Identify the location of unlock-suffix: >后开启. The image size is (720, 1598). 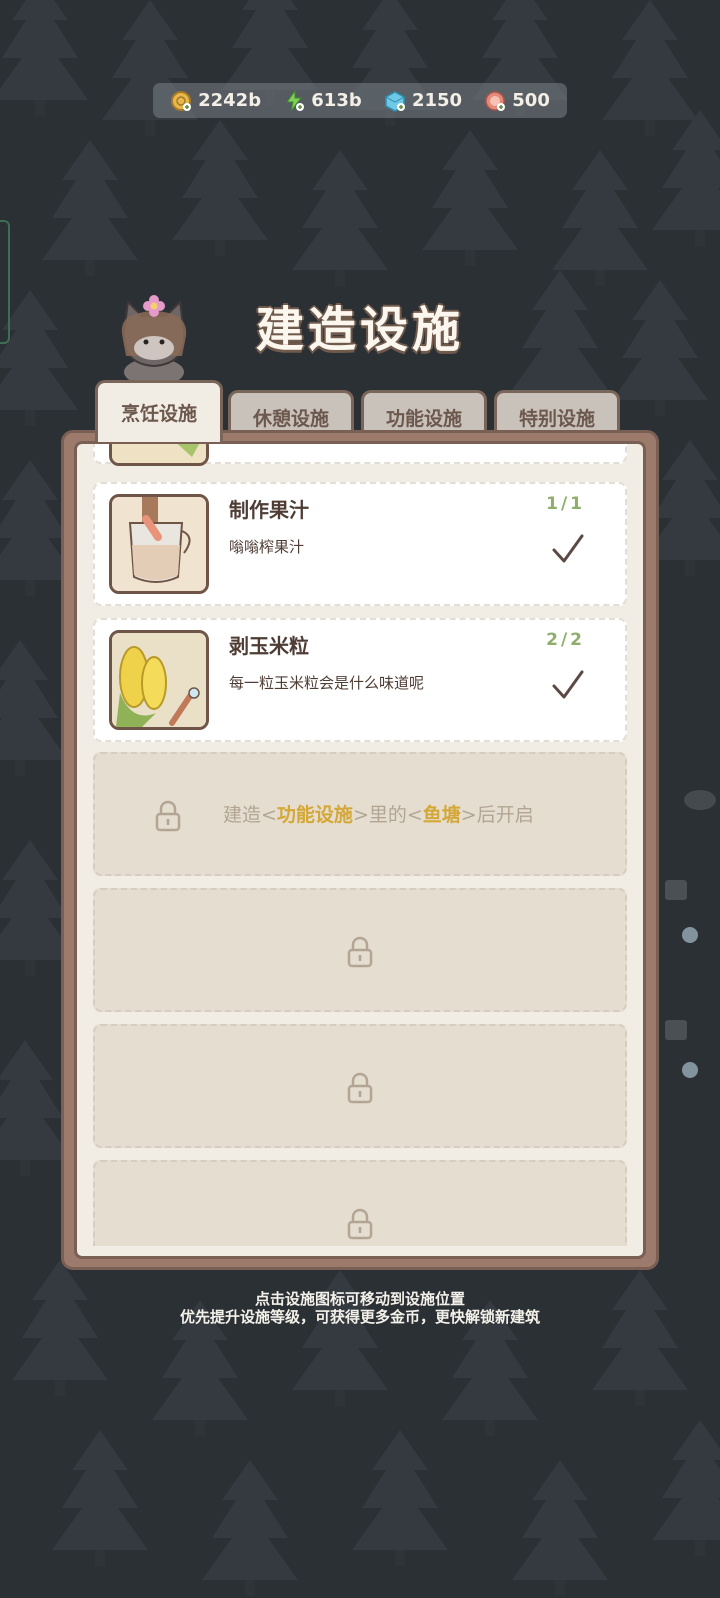
(497, 815).